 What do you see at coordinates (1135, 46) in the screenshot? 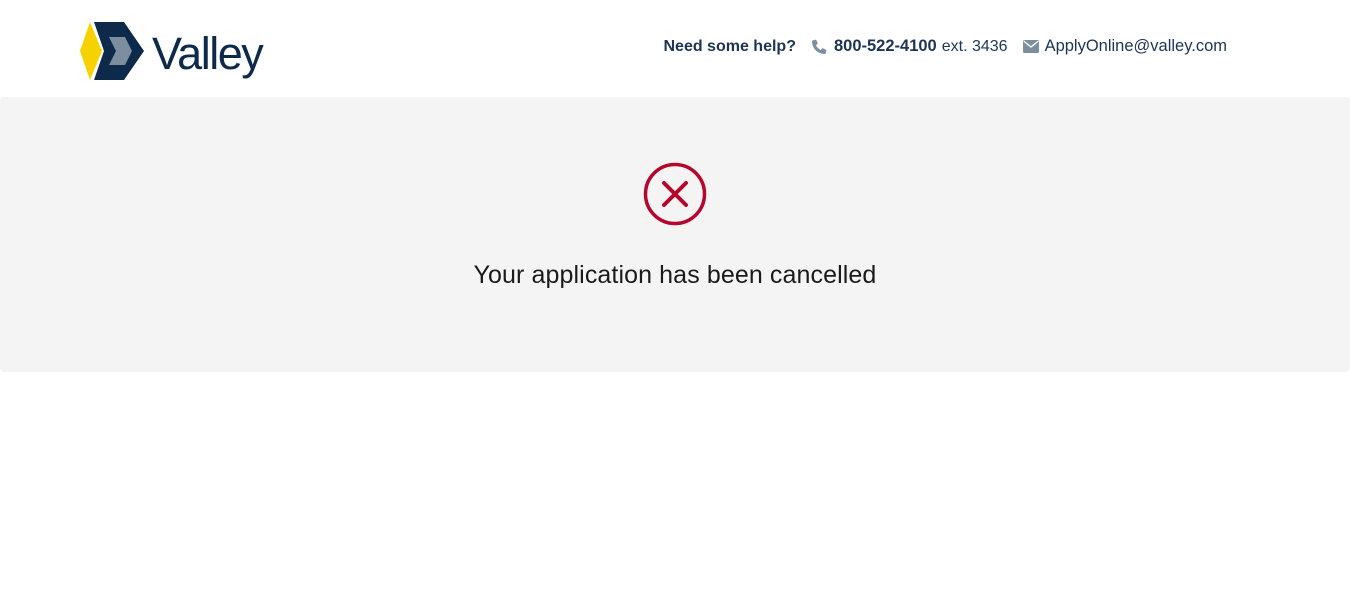
I see `email-address: ApplyOnline@valley.com` at bounding box center [1135, 46].